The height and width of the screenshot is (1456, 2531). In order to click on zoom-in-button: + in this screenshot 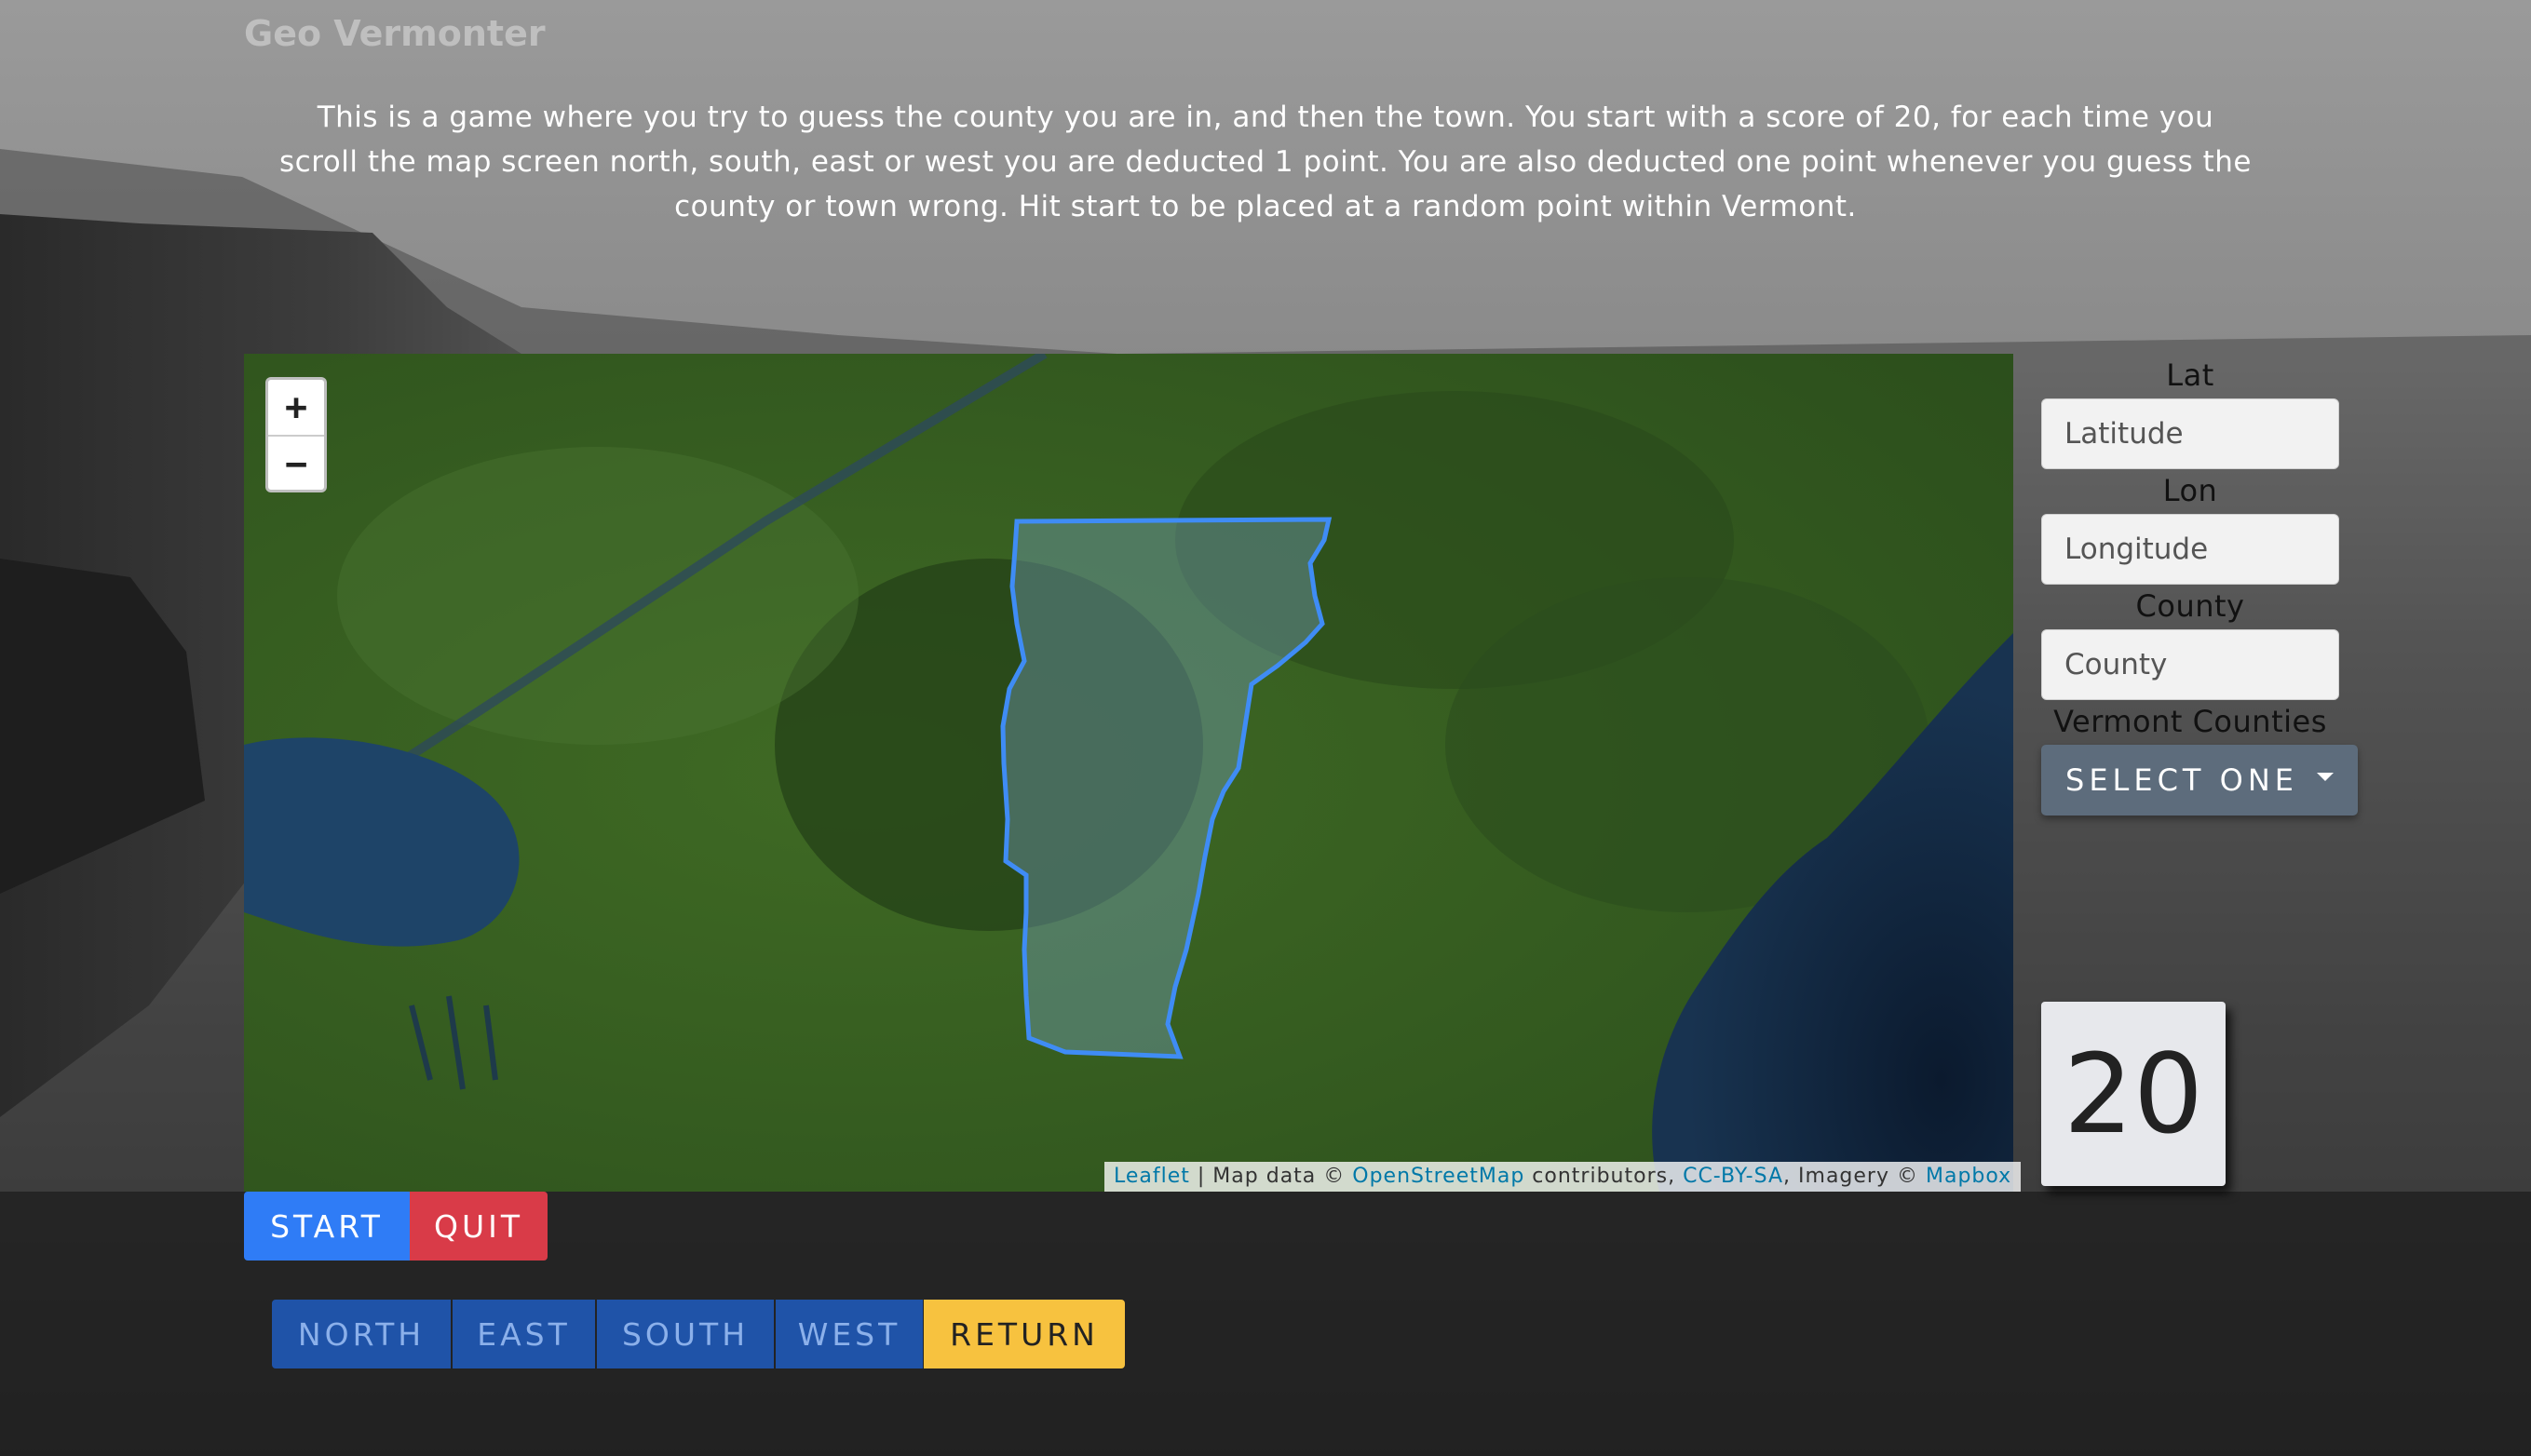, I will do `click(296, 408)`.